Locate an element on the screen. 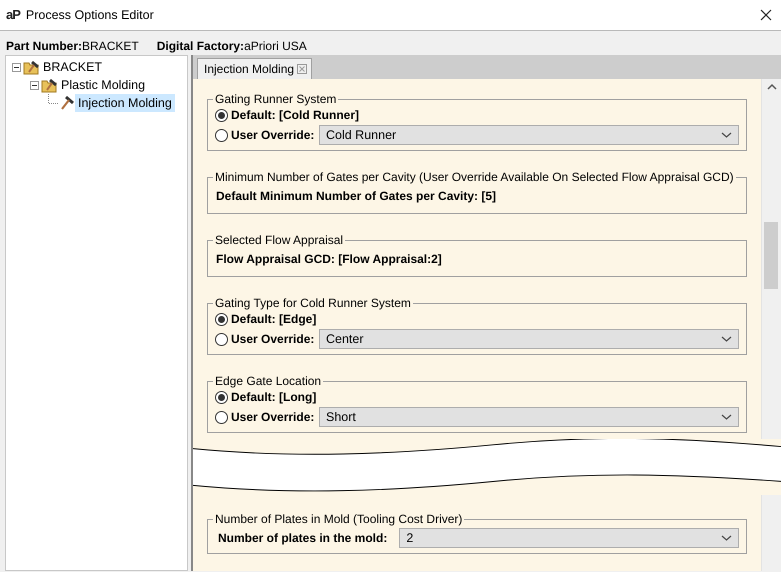 The height and width of the screenshot is (572, 781). scroll-up-icon is located at coordinates (772, 87).